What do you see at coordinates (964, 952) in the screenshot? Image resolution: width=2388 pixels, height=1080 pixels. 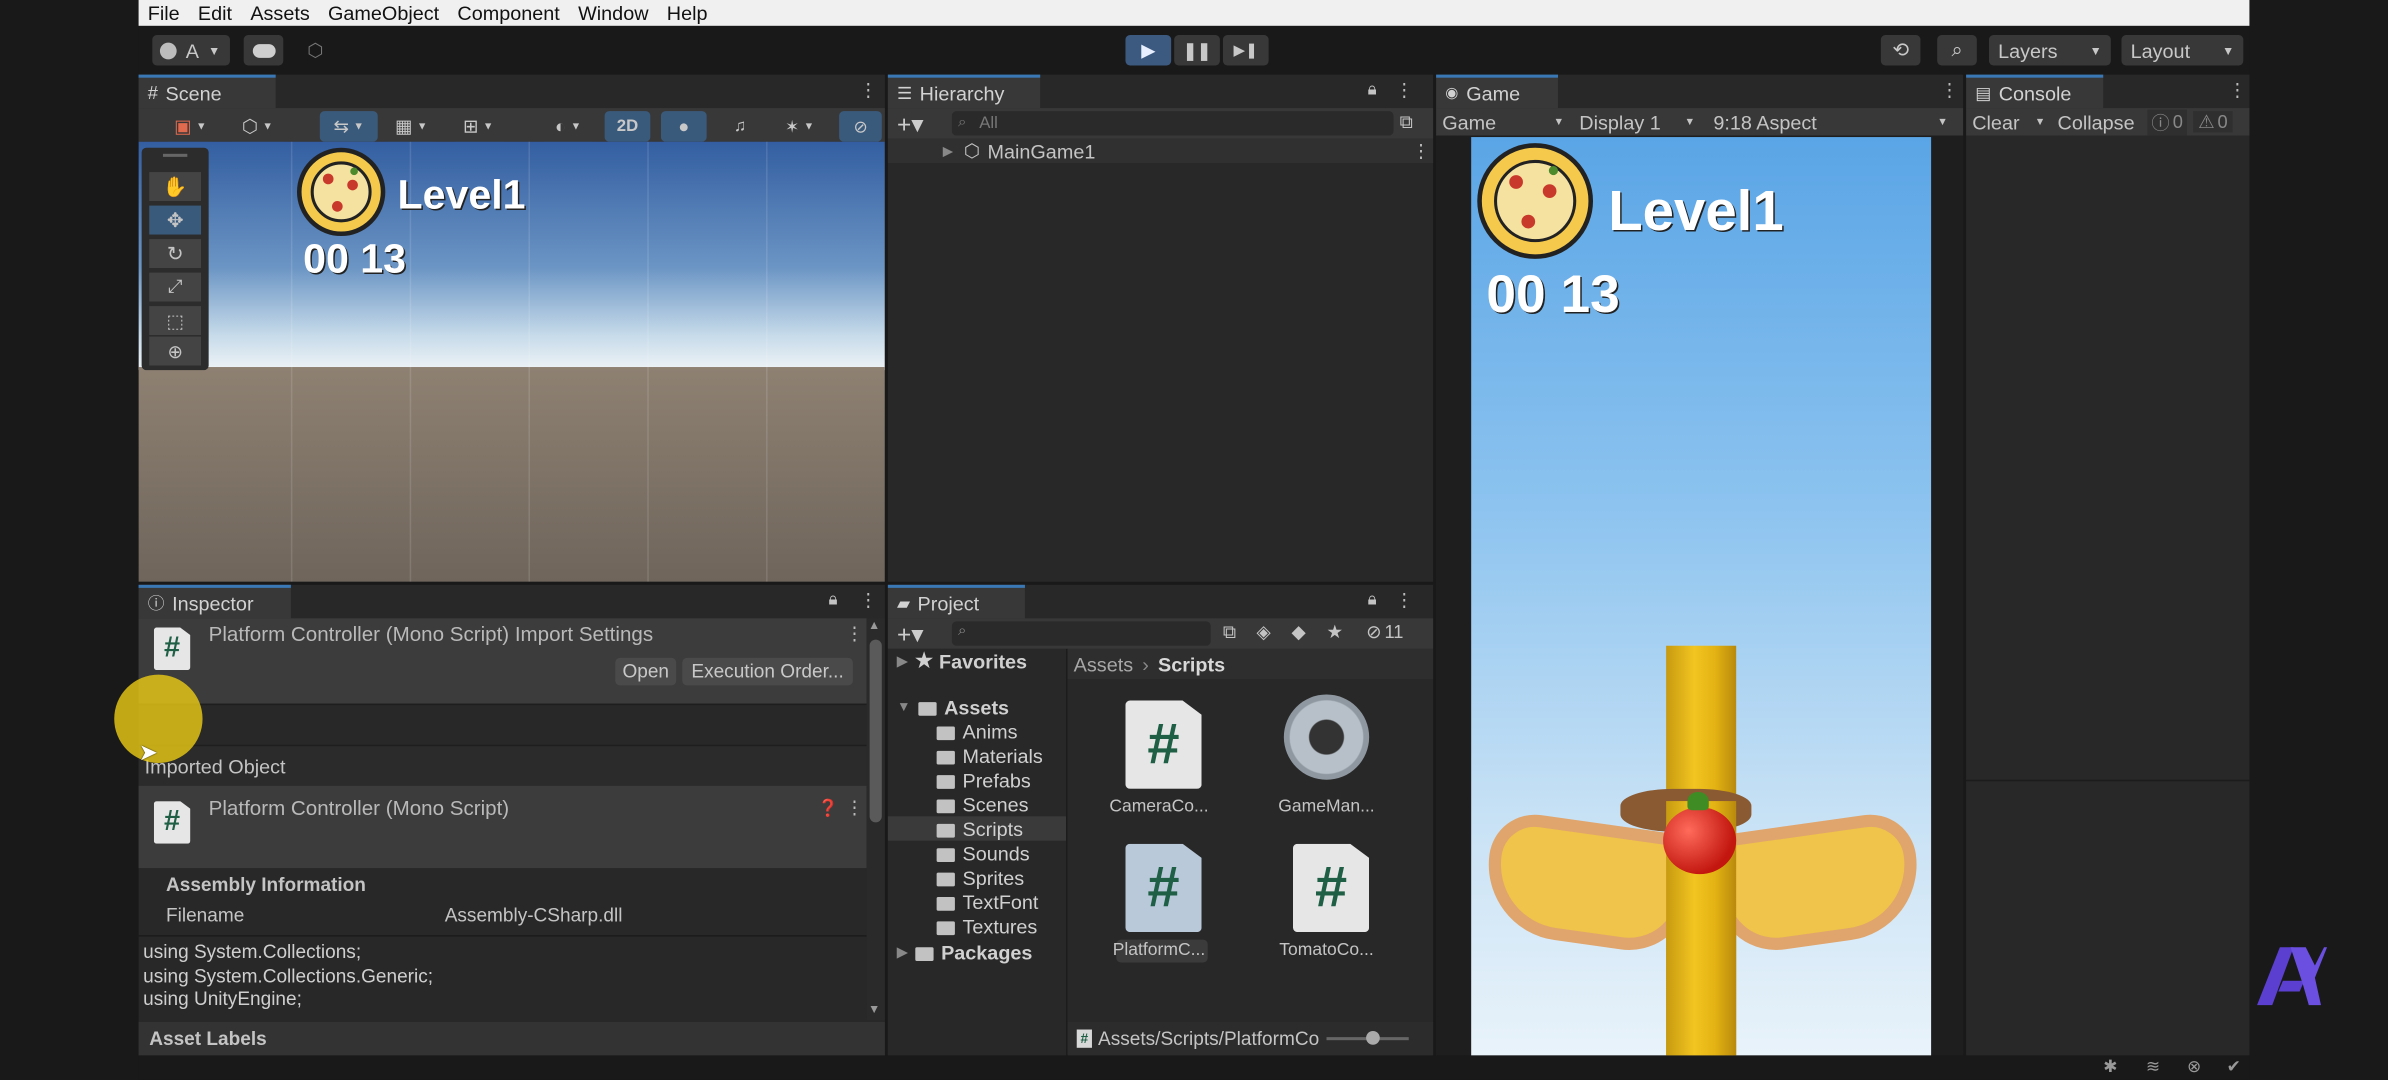 I see `packages-item: ▶ Packages` at bounding box center [964, 952].